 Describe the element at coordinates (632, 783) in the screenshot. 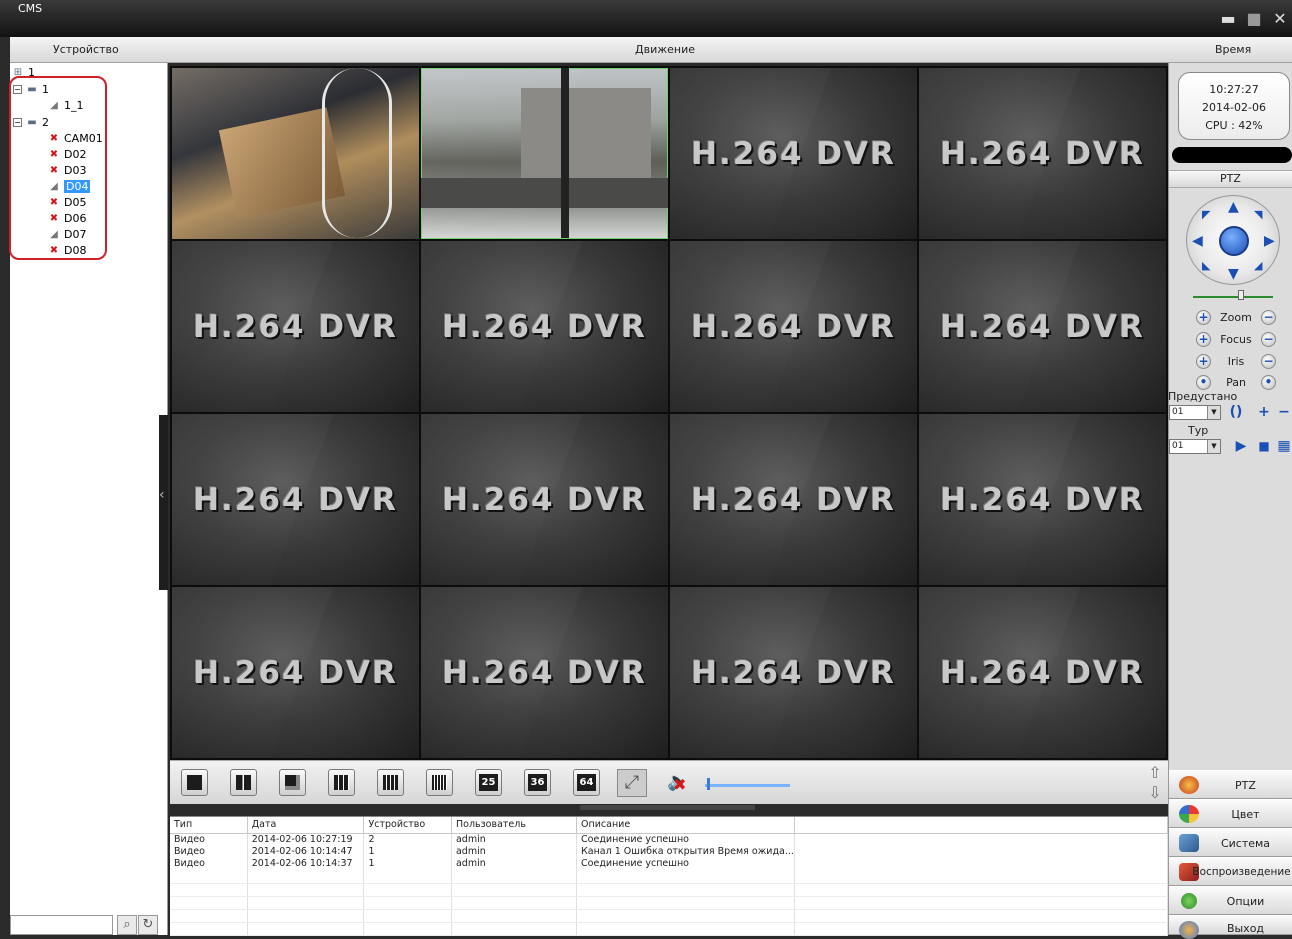

I see `fullscreen-icon: ⤢` at that location.